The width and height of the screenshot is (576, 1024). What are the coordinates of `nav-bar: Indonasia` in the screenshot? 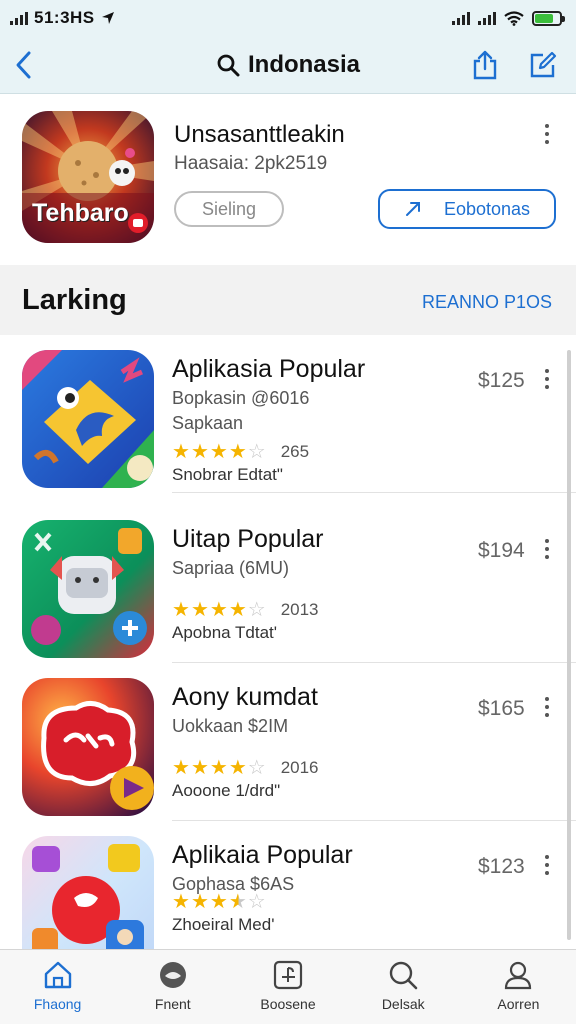 It's located at (288, 65).